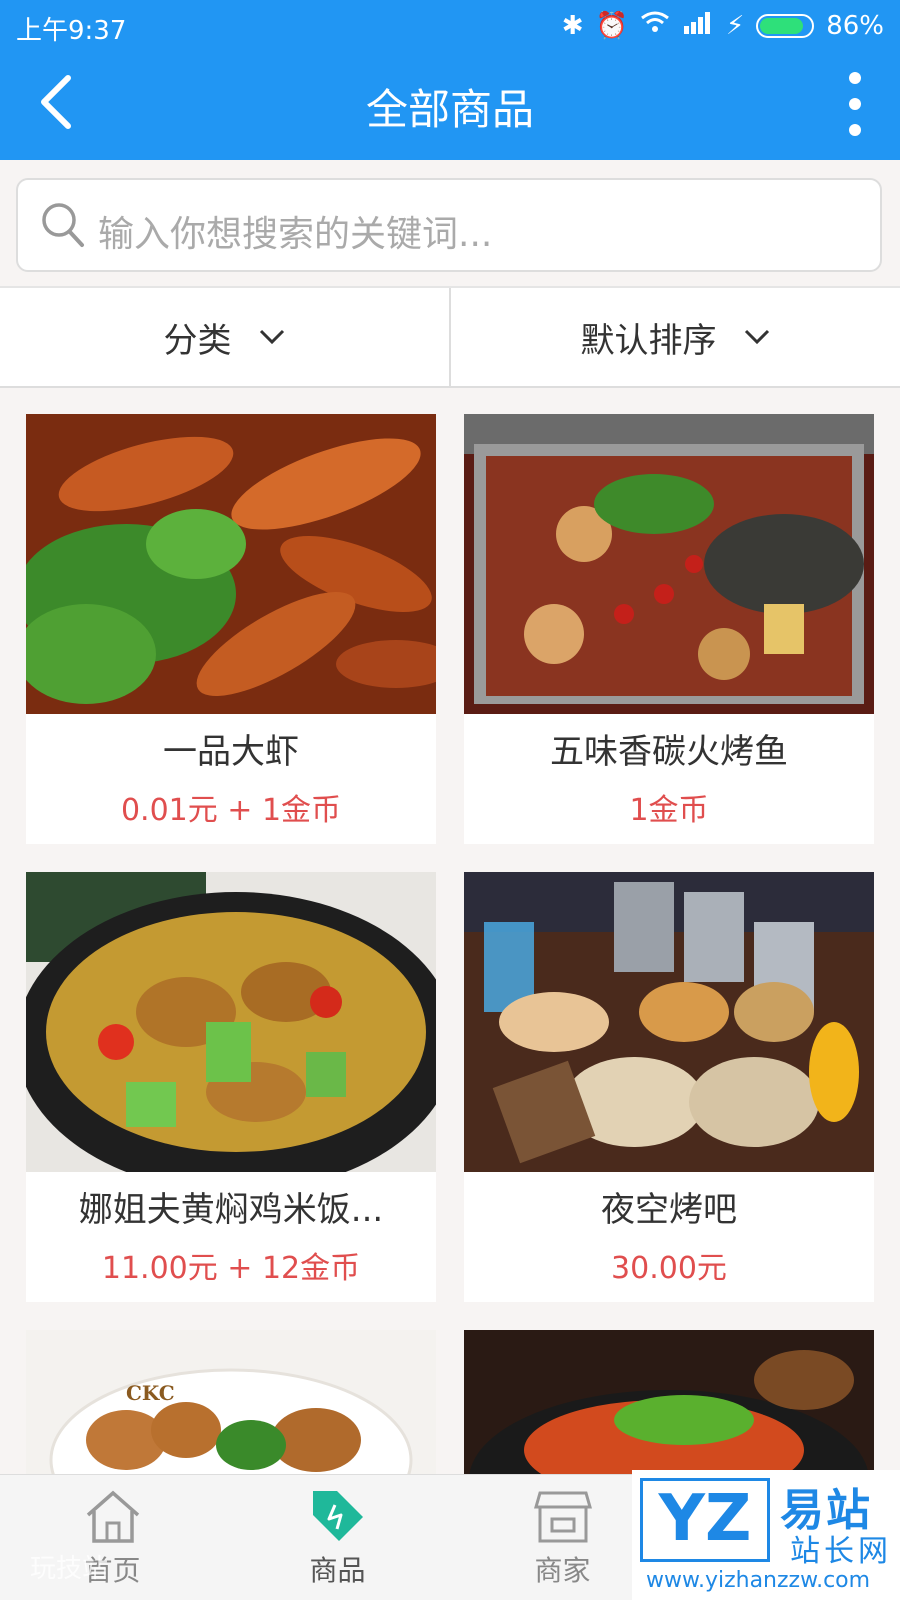  Describe the element at coordinates (611, 25) in the screenshot. I see `alarm-icon: ⏰` at that location.